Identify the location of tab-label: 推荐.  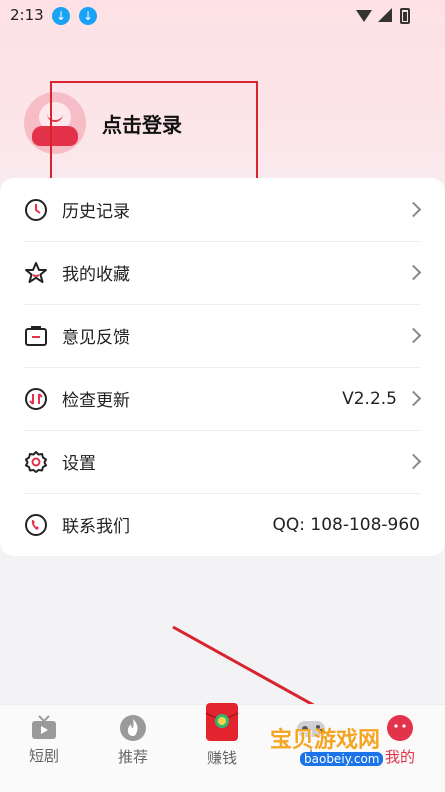
(132, 757).